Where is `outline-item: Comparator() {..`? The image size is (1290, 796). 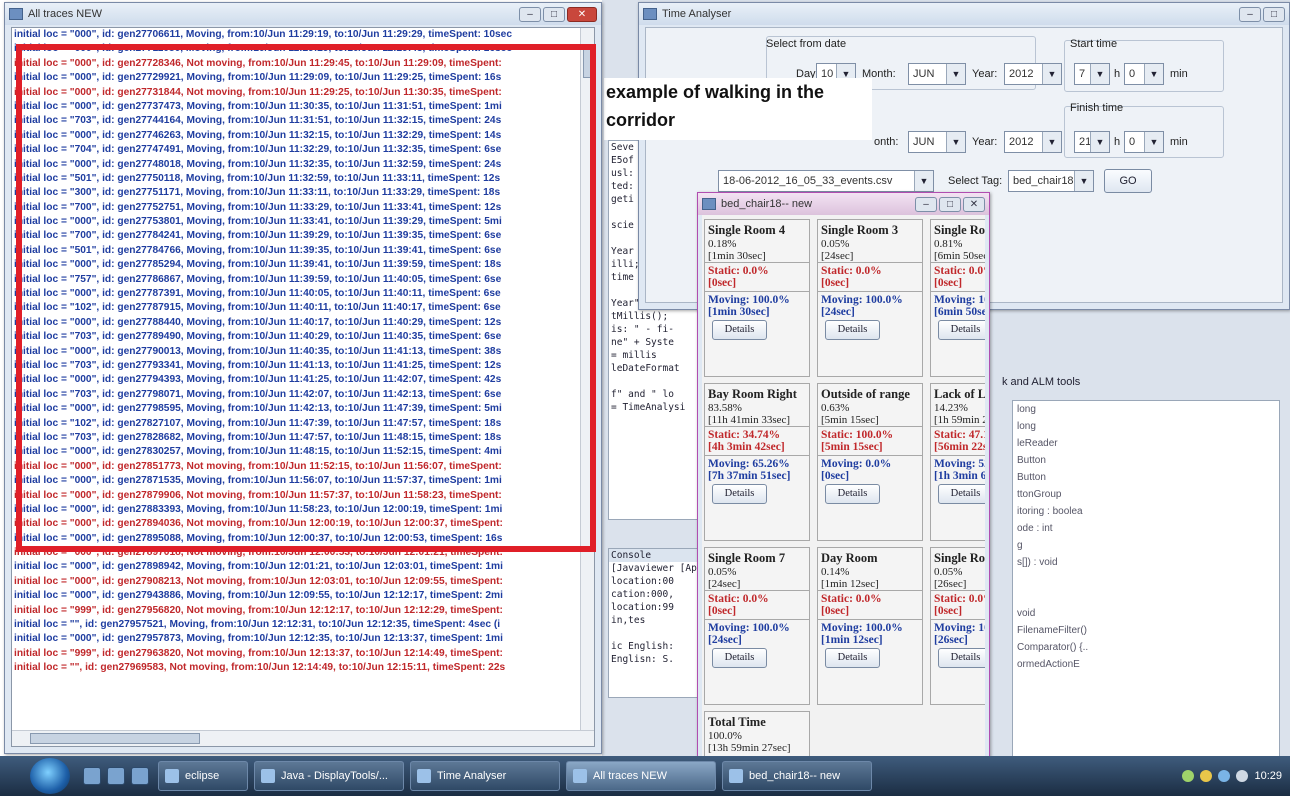 outline-item: Comparator() {.. is located at coordinates (1146, 647).